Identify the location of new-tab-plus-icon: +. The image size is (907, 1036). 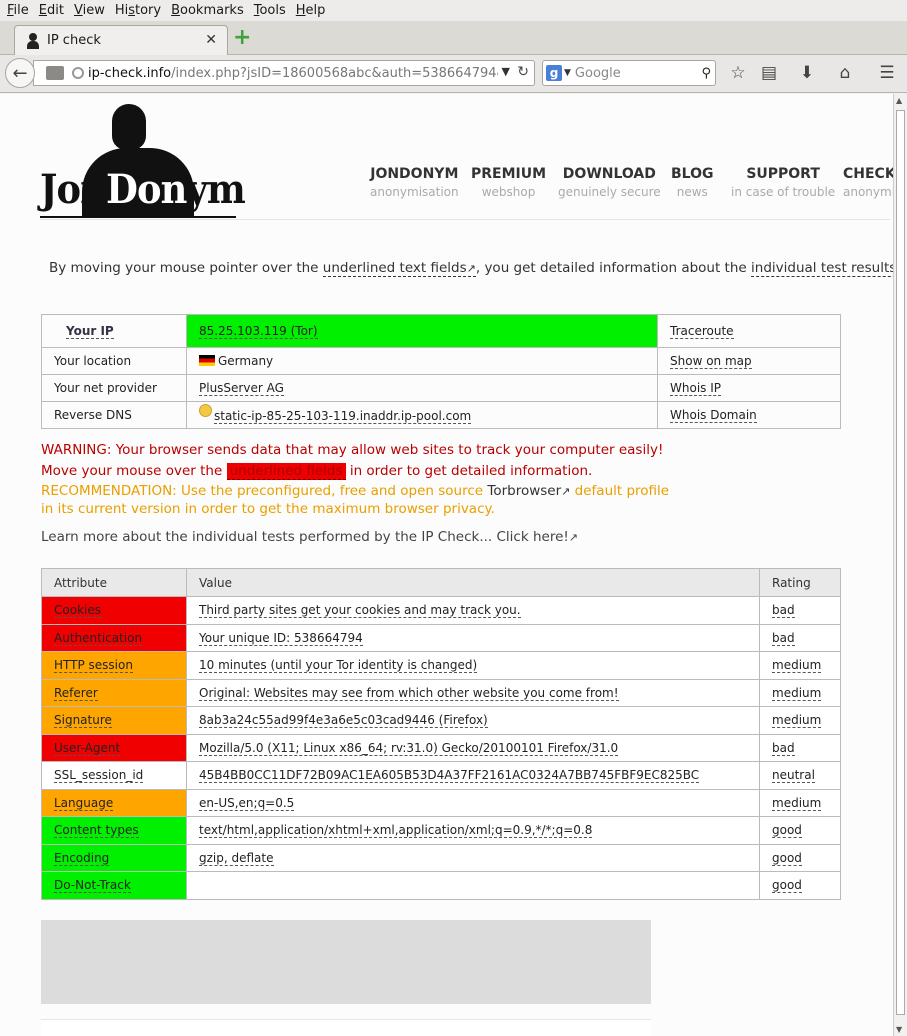
(242, 38).